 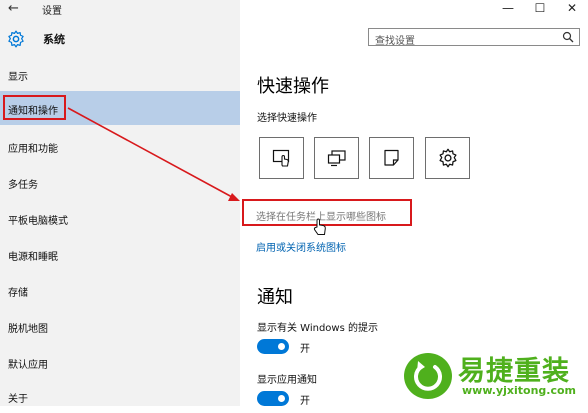 What do you see at coordinates (153, 154) in the screenshot?
I see `annotation-arrow` at bounding box center [153, 154].